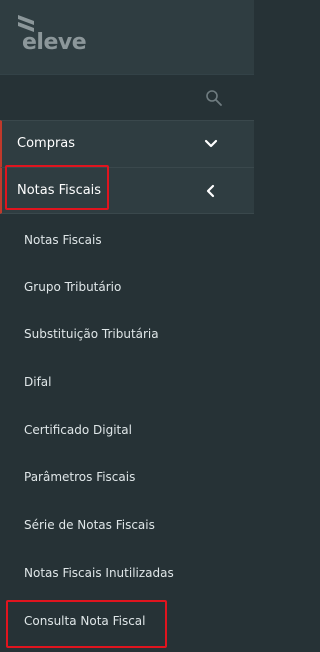 The height and width of the screenshot is (652, 320). I want to click on submenu-item-consulta-nota-fiscal: Consulta Nota Fiscal, so click(127, 621).